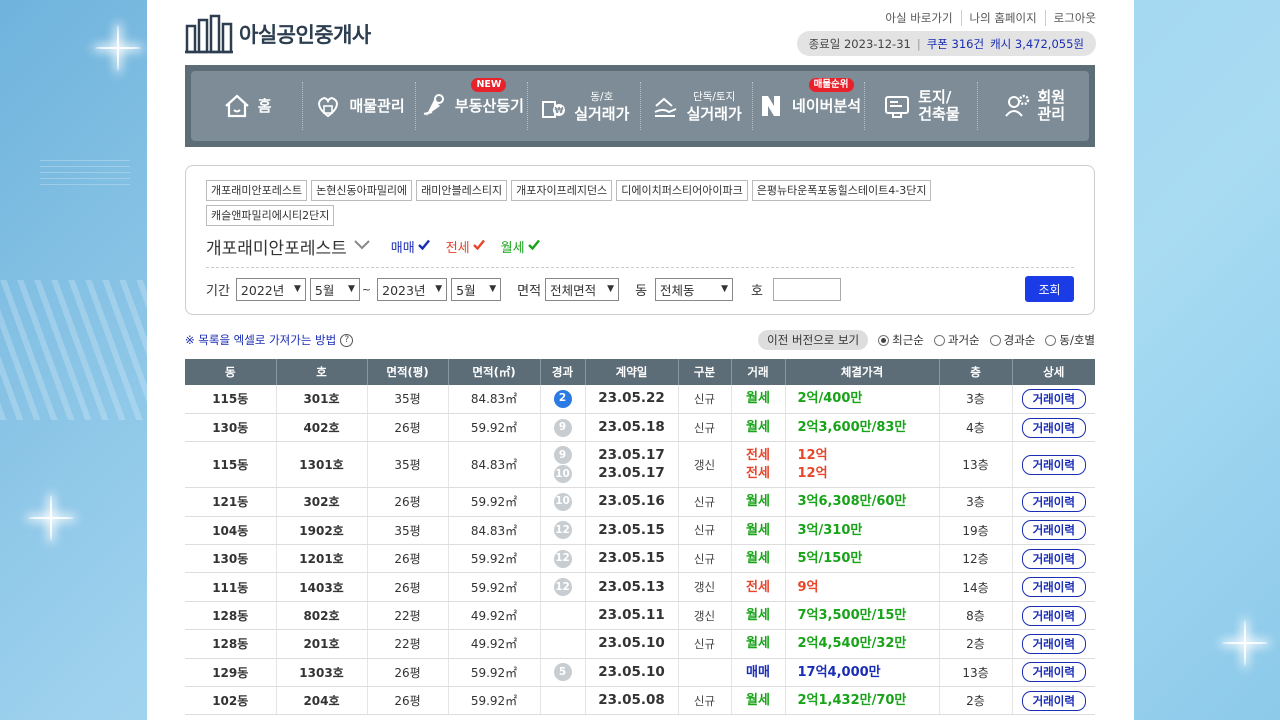 The height and width of the screenshot is (720, 1280). I want to click on cell-contract-date: 23.05.16, so click(631, 502).